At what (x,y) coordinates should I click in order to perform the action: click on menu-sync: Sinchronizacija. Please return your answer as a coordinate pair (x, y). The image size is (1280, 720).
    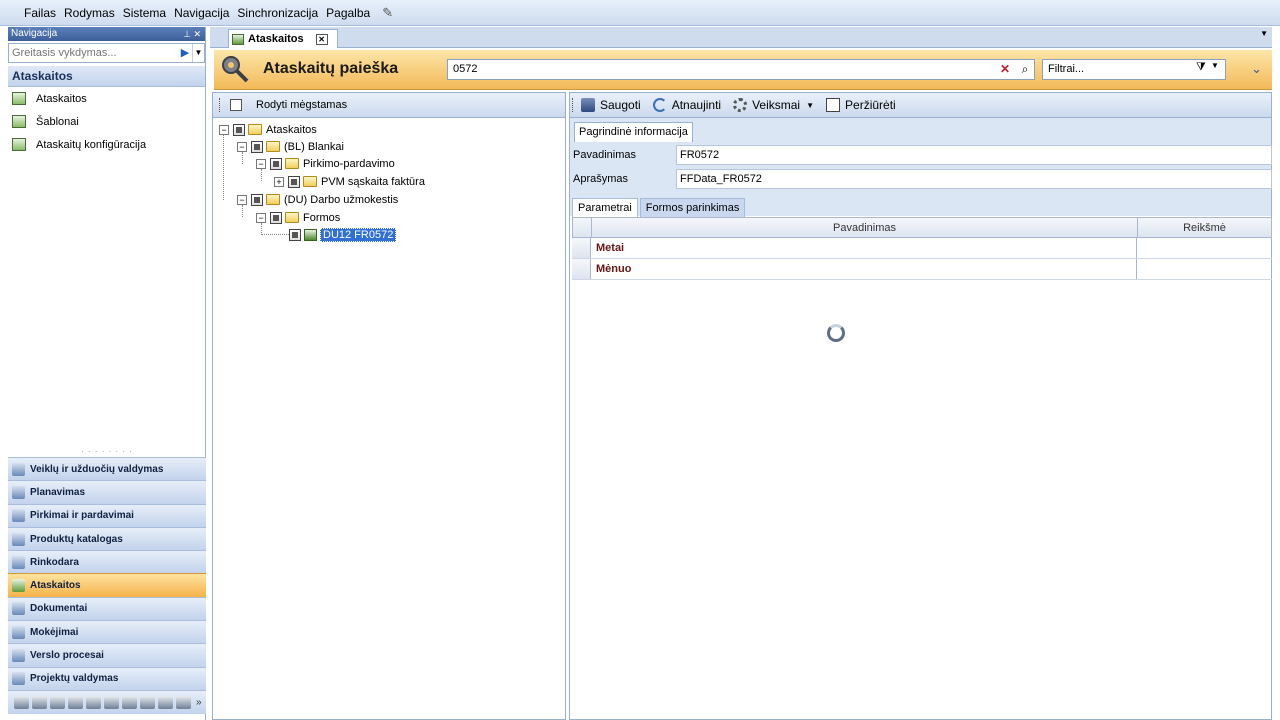
    Looking at the image, I should click on (277, 13).